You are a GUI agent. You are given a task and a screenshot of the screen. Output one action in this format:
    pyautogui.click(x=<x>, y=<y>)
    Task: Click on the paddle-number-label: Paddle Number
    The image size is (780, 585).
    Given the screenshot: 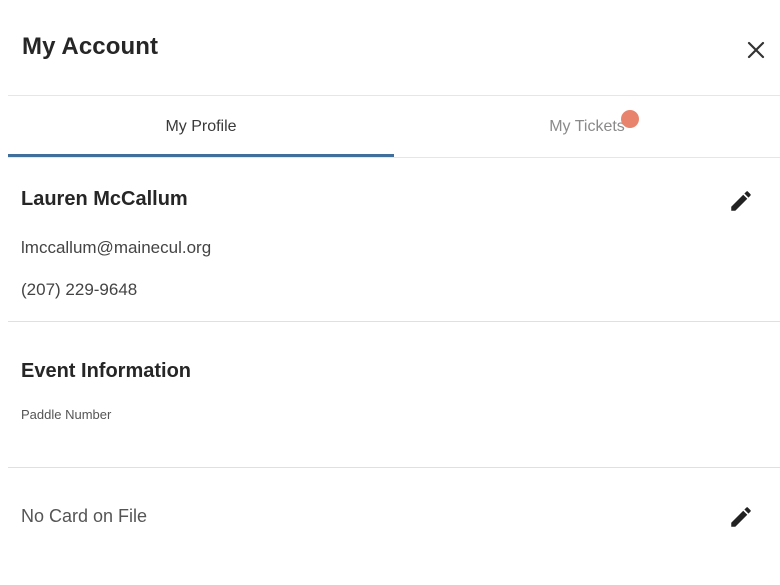 What is the action you would take?
    pyautogui.click(x=66, y=414)
    